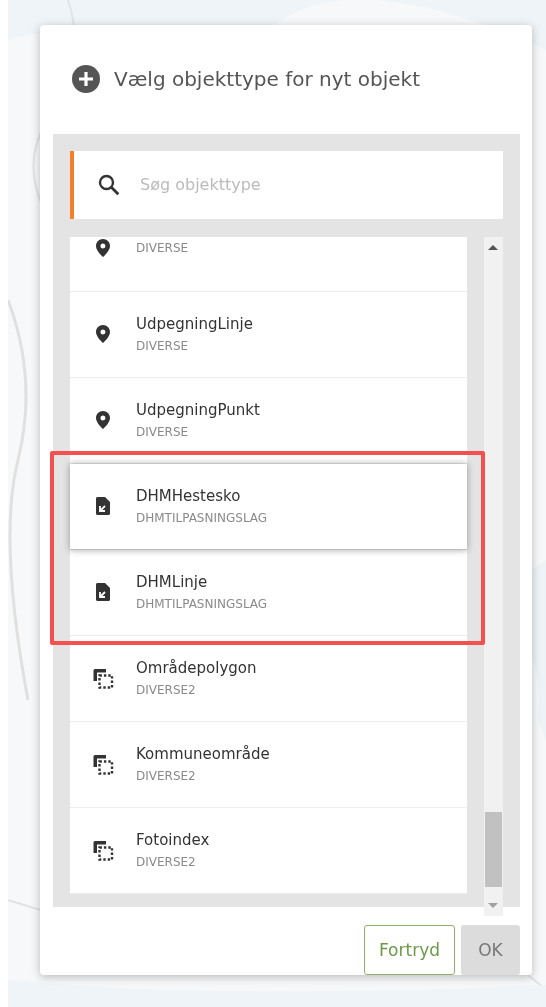  I want to click on type-name: UdpegningLinje, so click(194, 324).